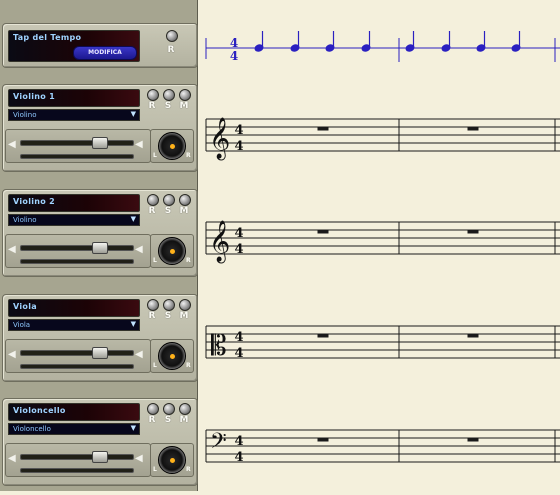 This screenshot has height=495, width=560. What do you see at coordinates (32, 429) in the screenshot?
I see `instrument-value: Violoncello` at bounding box center [32, 429].